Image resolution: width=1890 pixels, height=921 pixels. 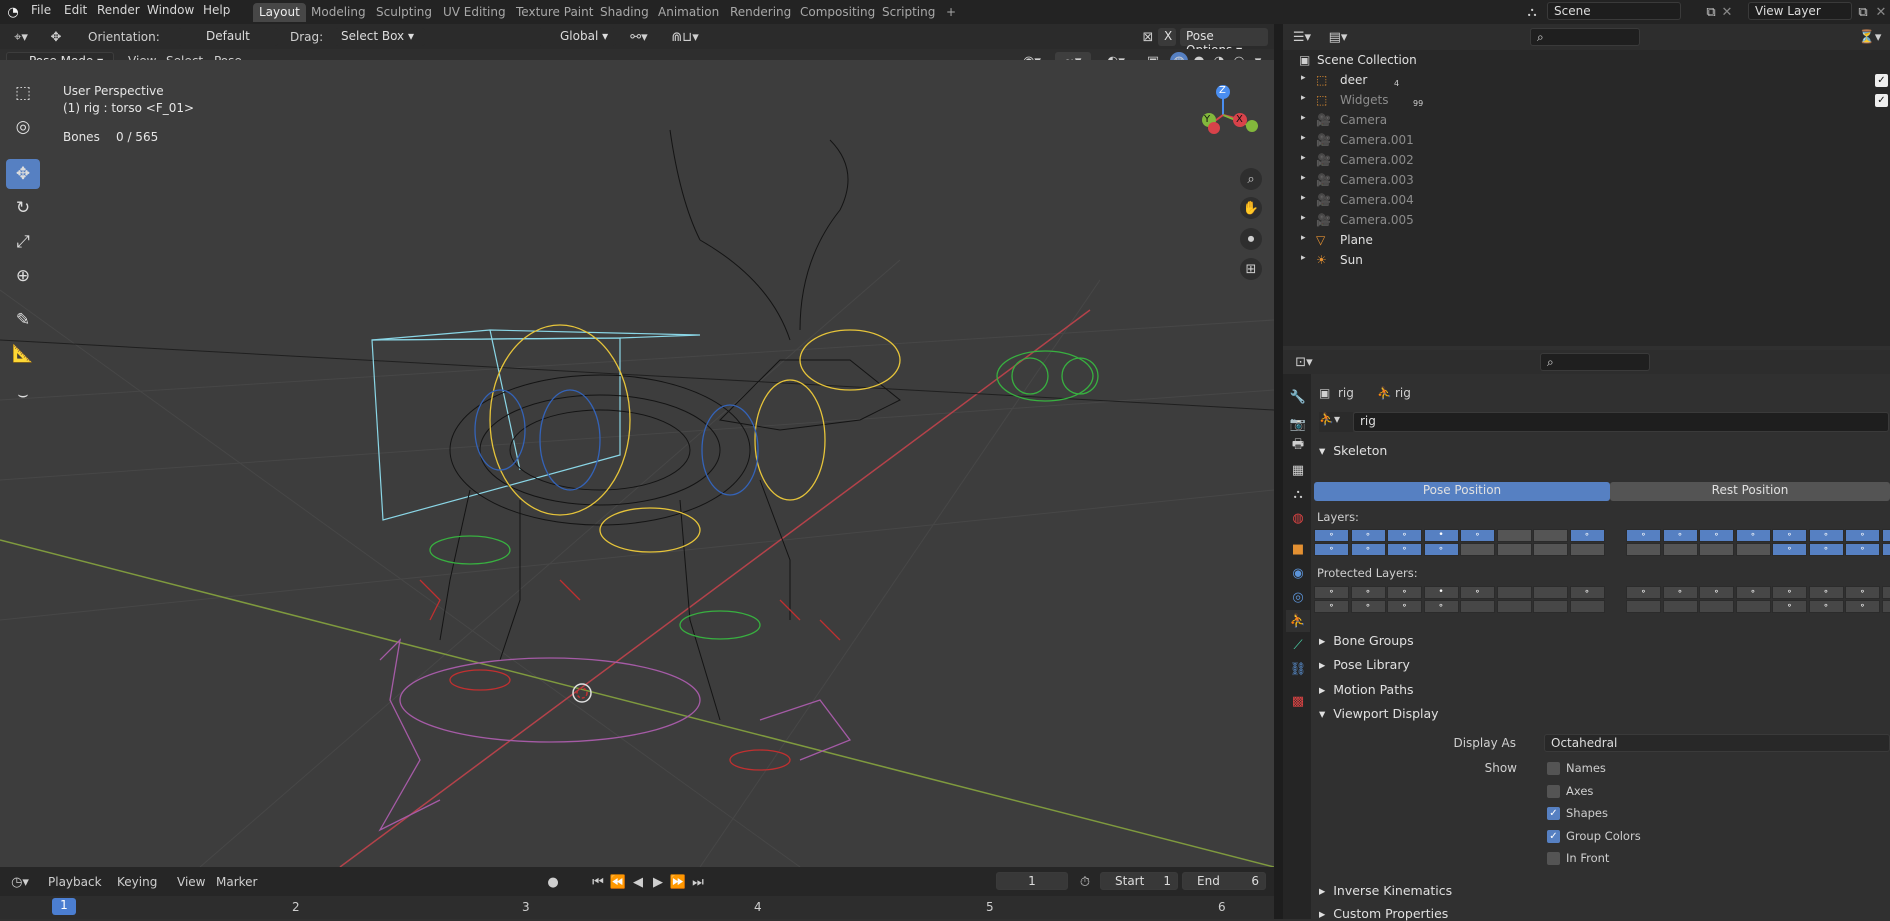 What do you see at coordinates (1356, 240) in the screenshot?
I see `outliner-item-label: Plane` at bounding box center [1356, 240].